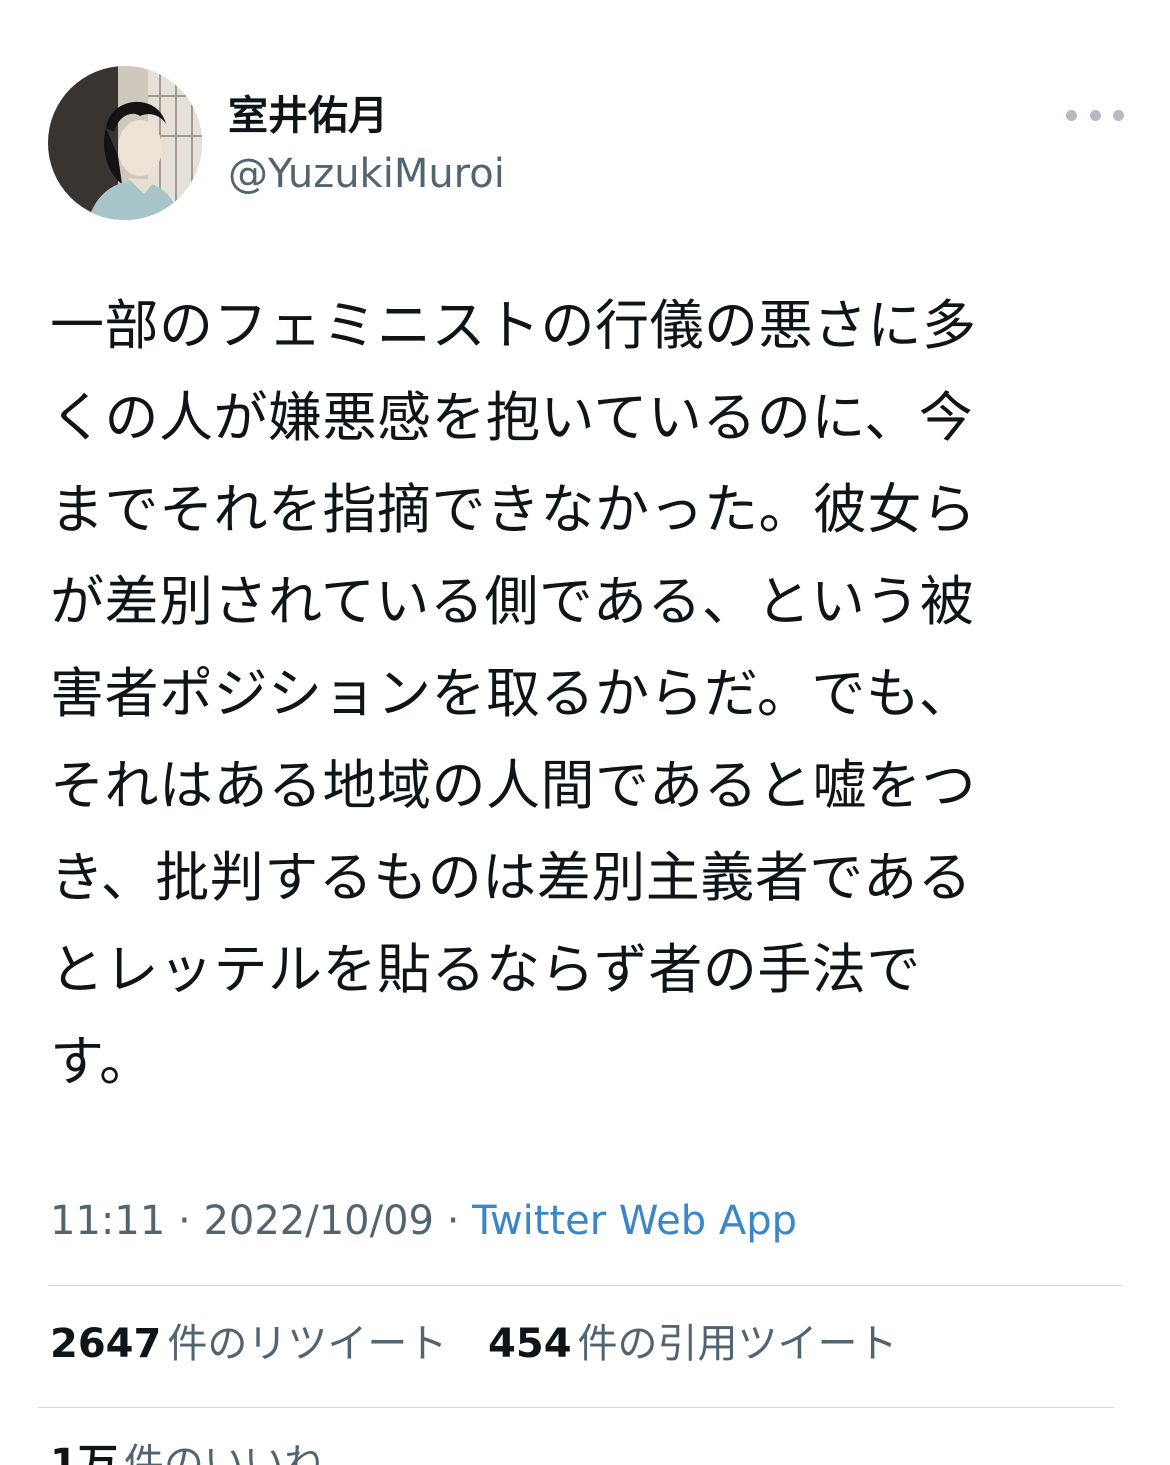  I want to click on tweet-date: 2022/10/09, so click(318, 1221).